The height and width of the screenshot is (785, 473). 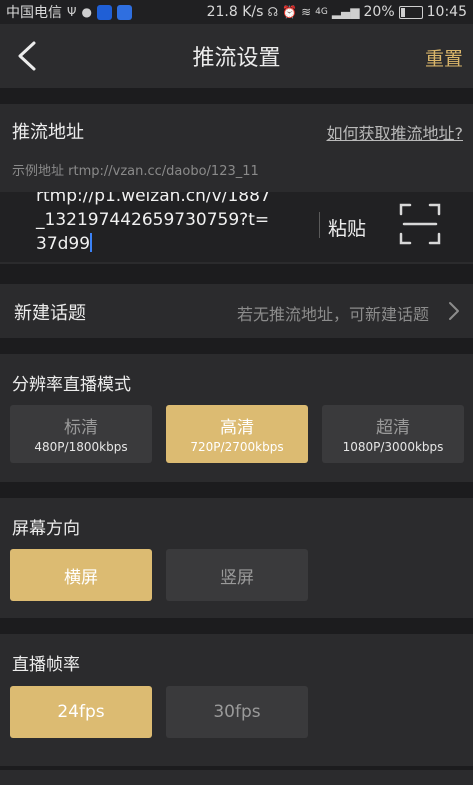 I want to click on new-topic-row: 新建话题 若无推流地址，可新建话题, so click(x=236, y=311).